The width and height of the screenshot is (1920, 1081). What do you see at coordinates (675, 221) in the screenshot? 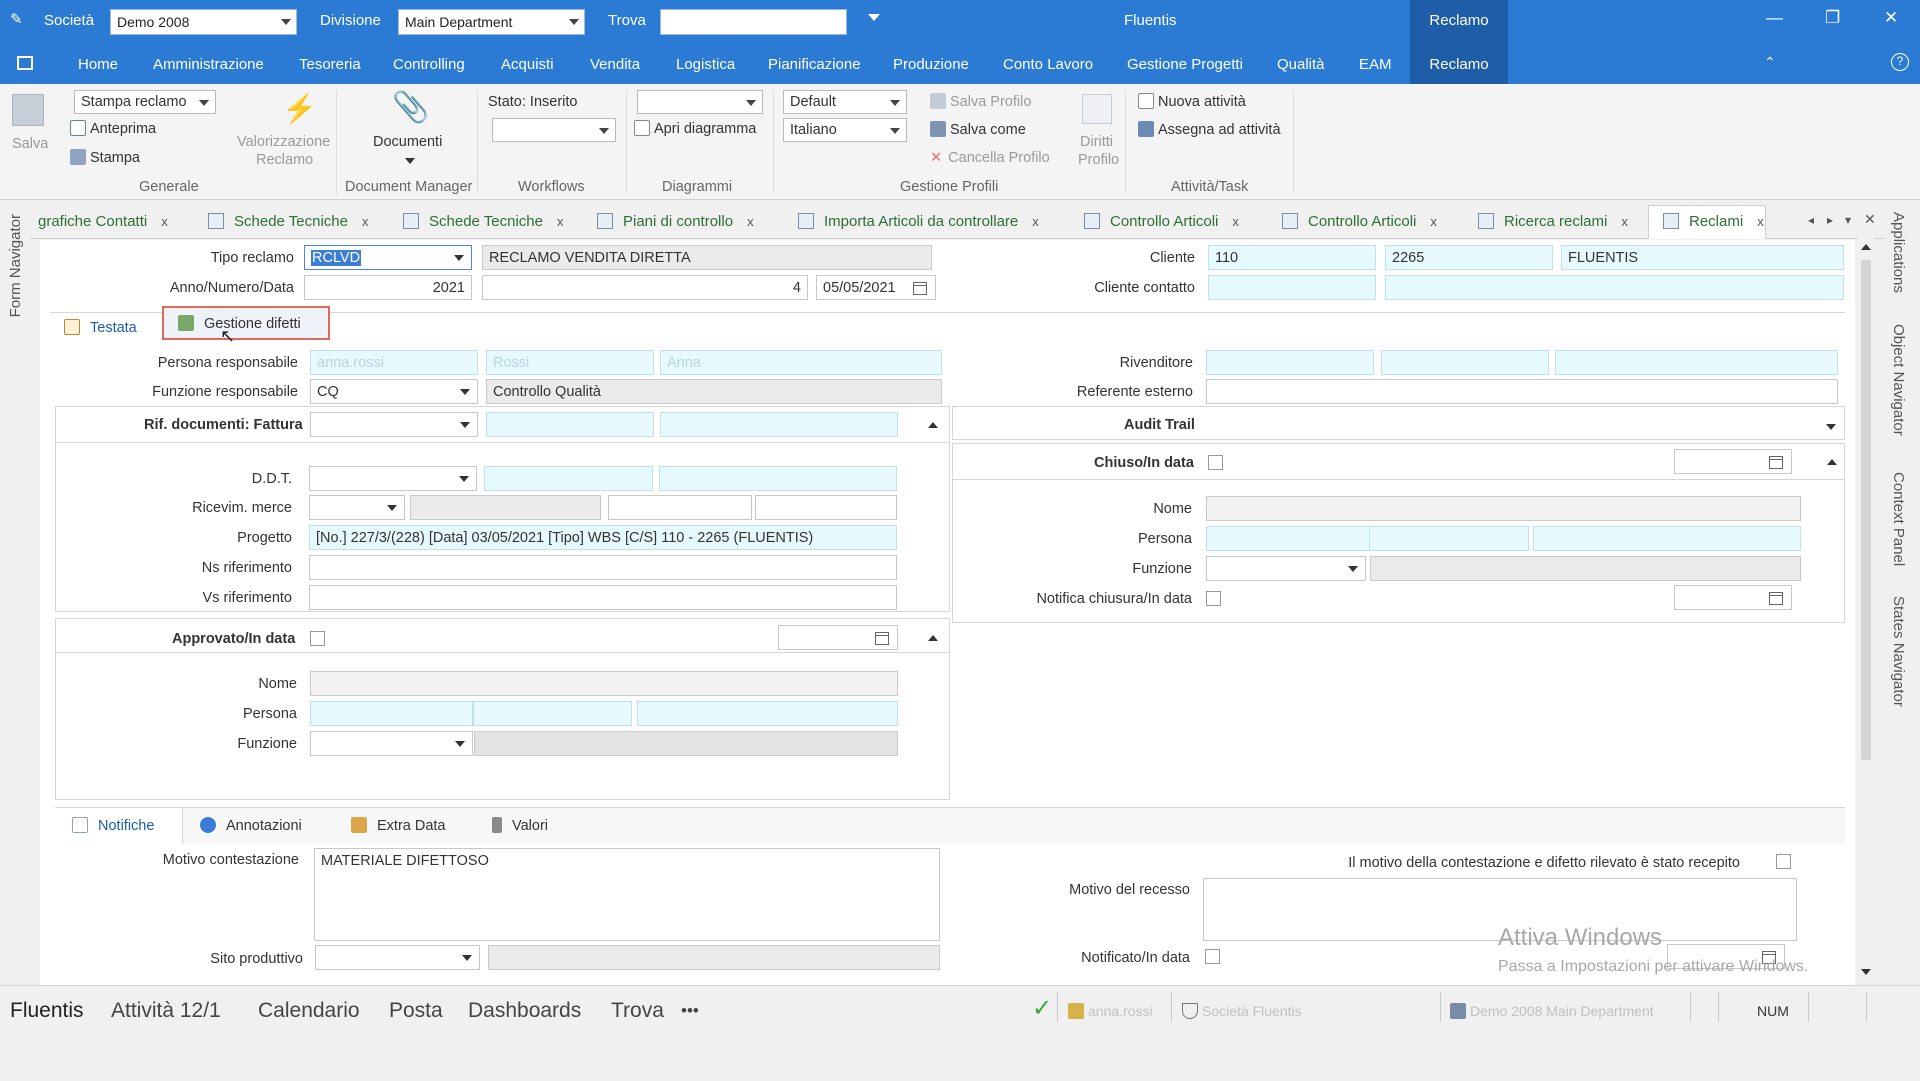
I see `tab-piani-di-controllo: Piani di controllo x` at bounding box center [675, 221].